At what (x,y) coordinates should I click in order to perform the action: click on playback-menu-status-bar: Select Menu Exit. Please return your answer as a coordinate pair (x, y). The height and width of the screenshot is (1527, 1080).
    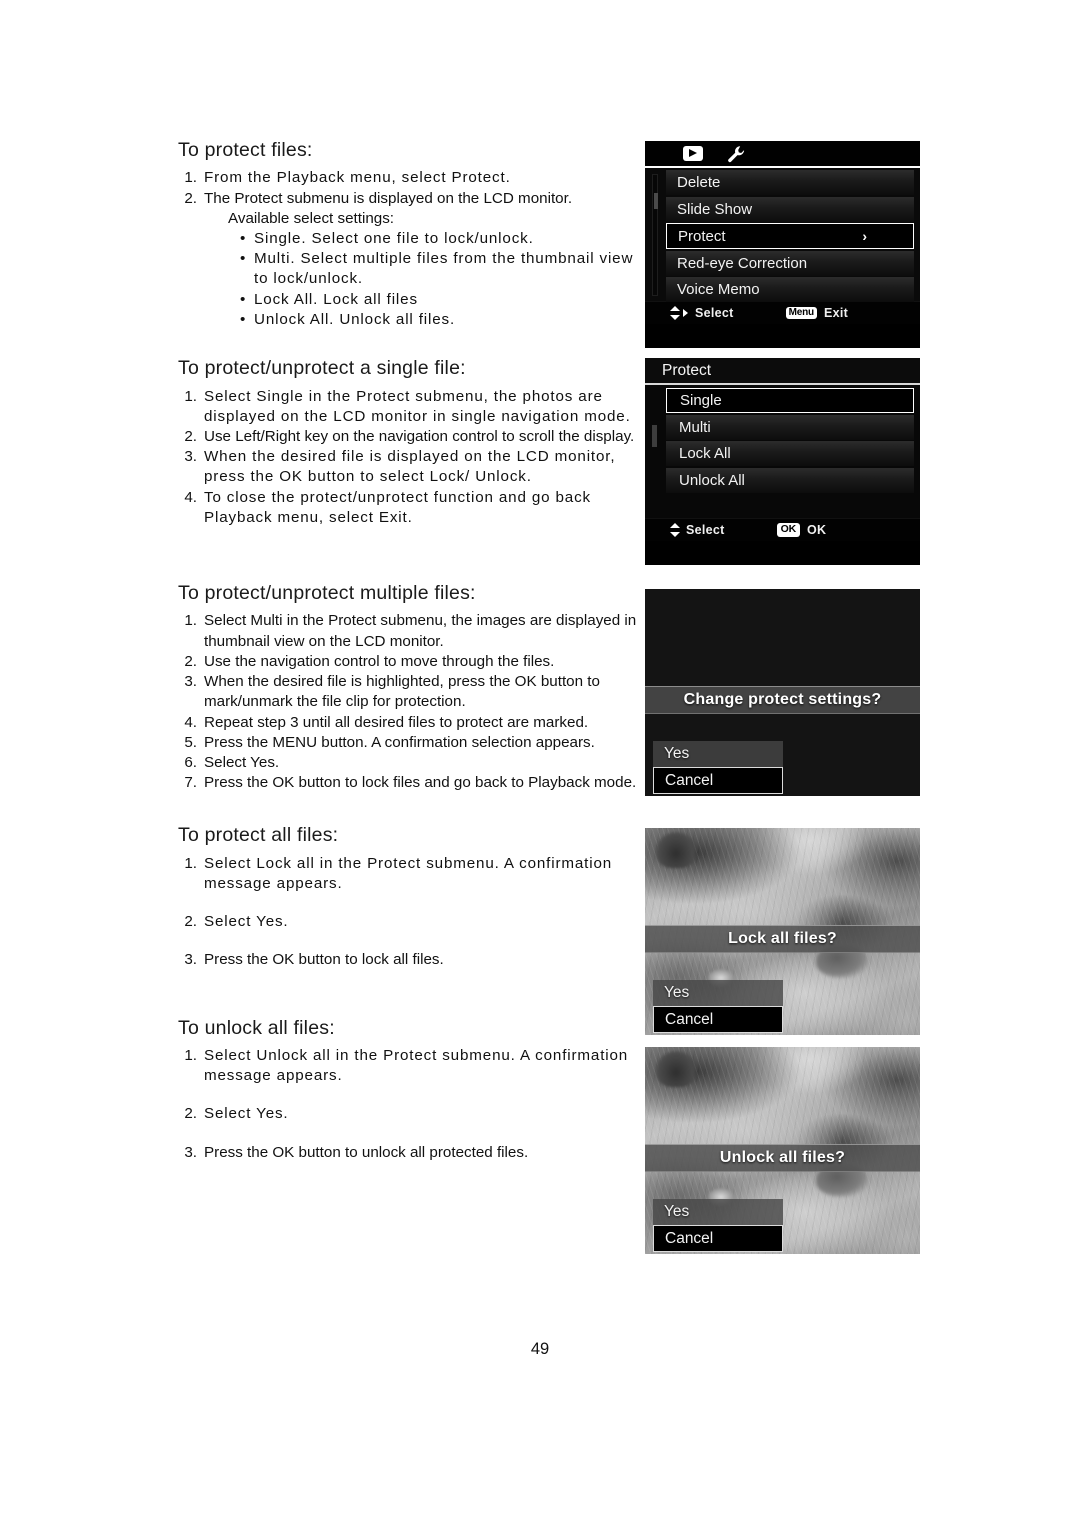
    Looking at the image, I should click on (782, 312).